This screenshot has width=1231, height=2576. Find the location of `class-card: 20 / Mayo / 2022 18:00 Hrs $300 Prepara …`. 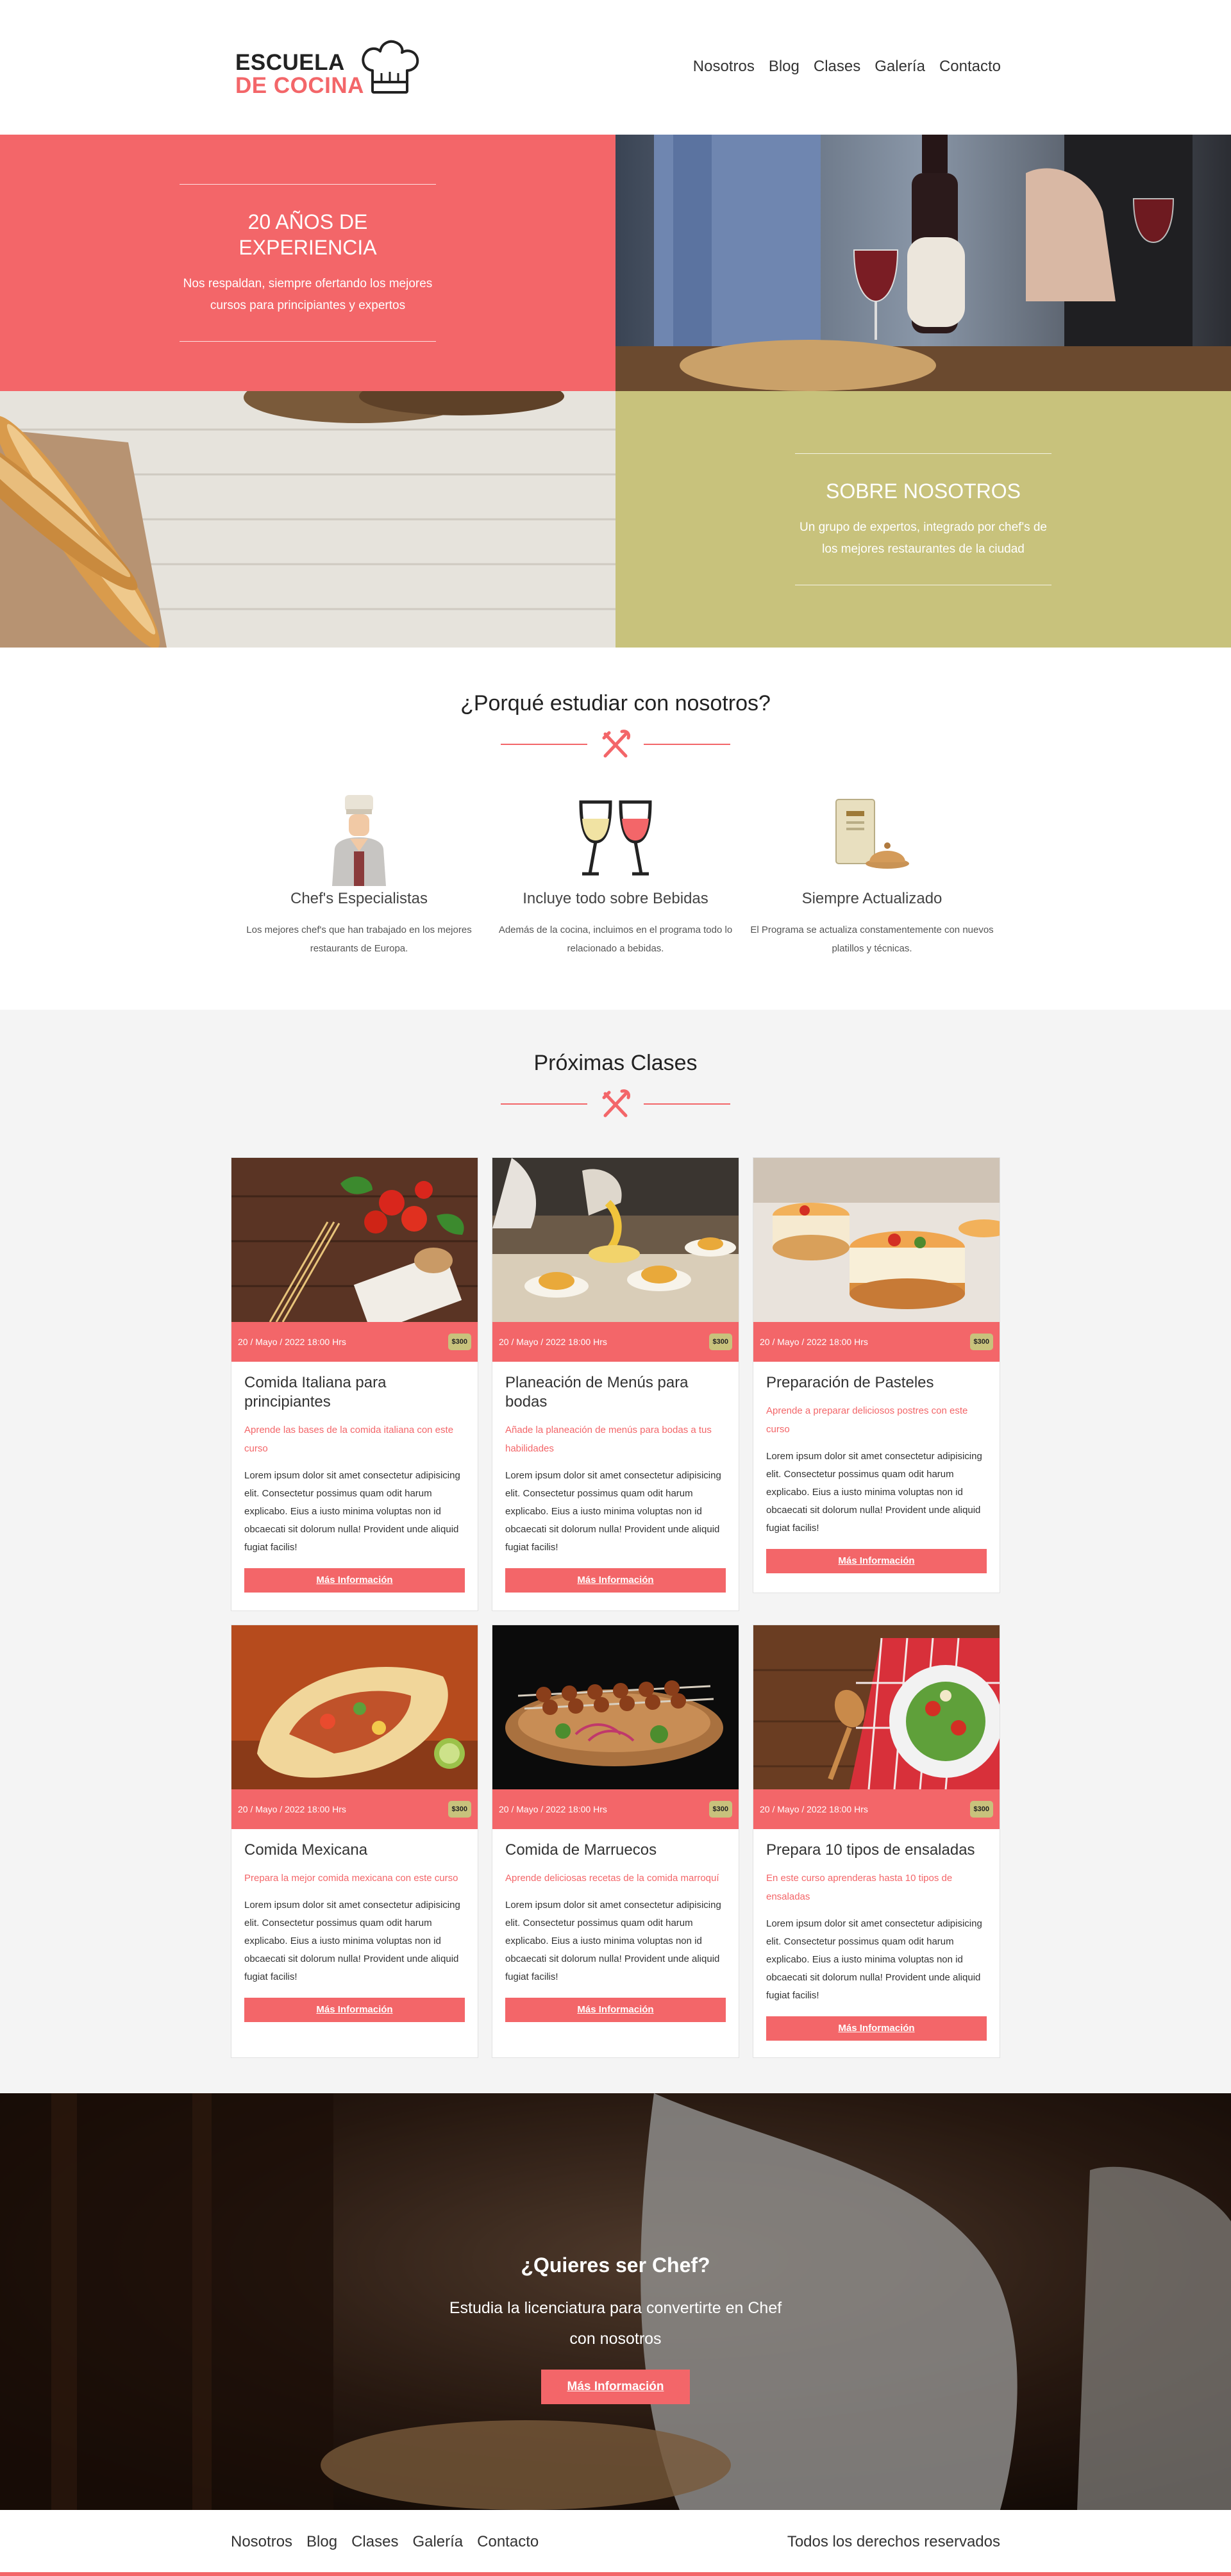

class-card: 20 / Mayo / 2022 18:00 Hrs $300 Prepara … is located at coordinates (876, 1841).